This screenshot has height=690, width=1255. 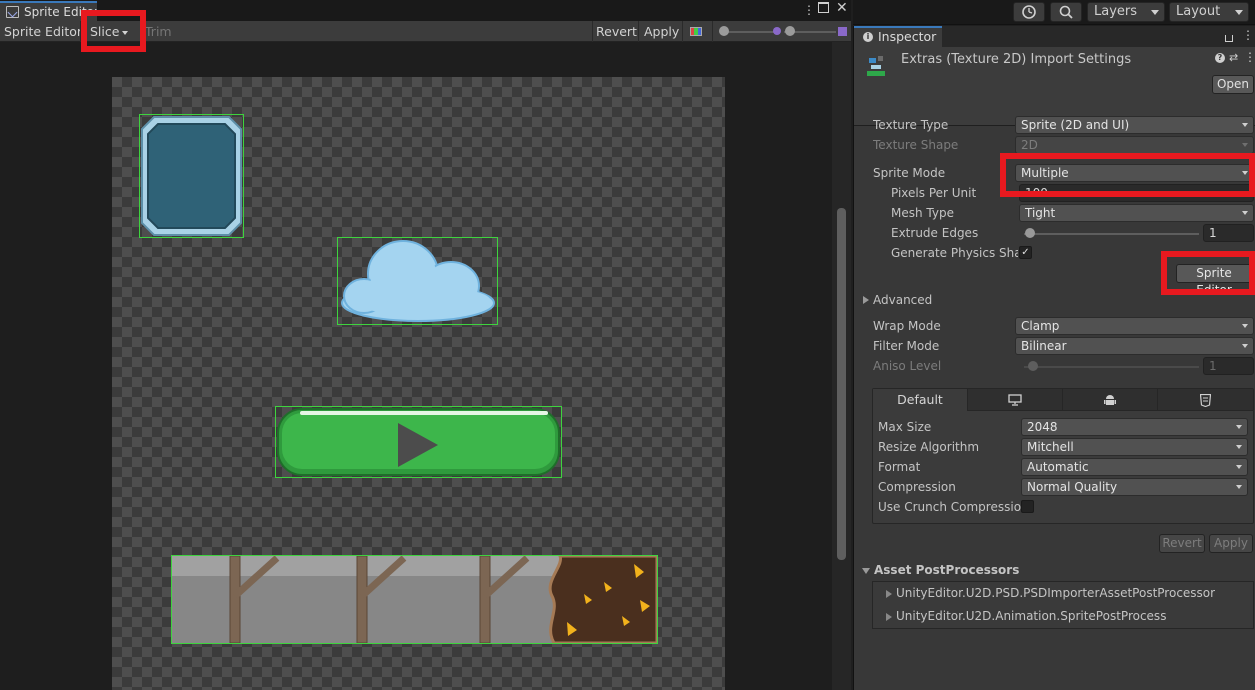 I want to click on more-options-icon: ⋮, so click(x=1249, y=57).